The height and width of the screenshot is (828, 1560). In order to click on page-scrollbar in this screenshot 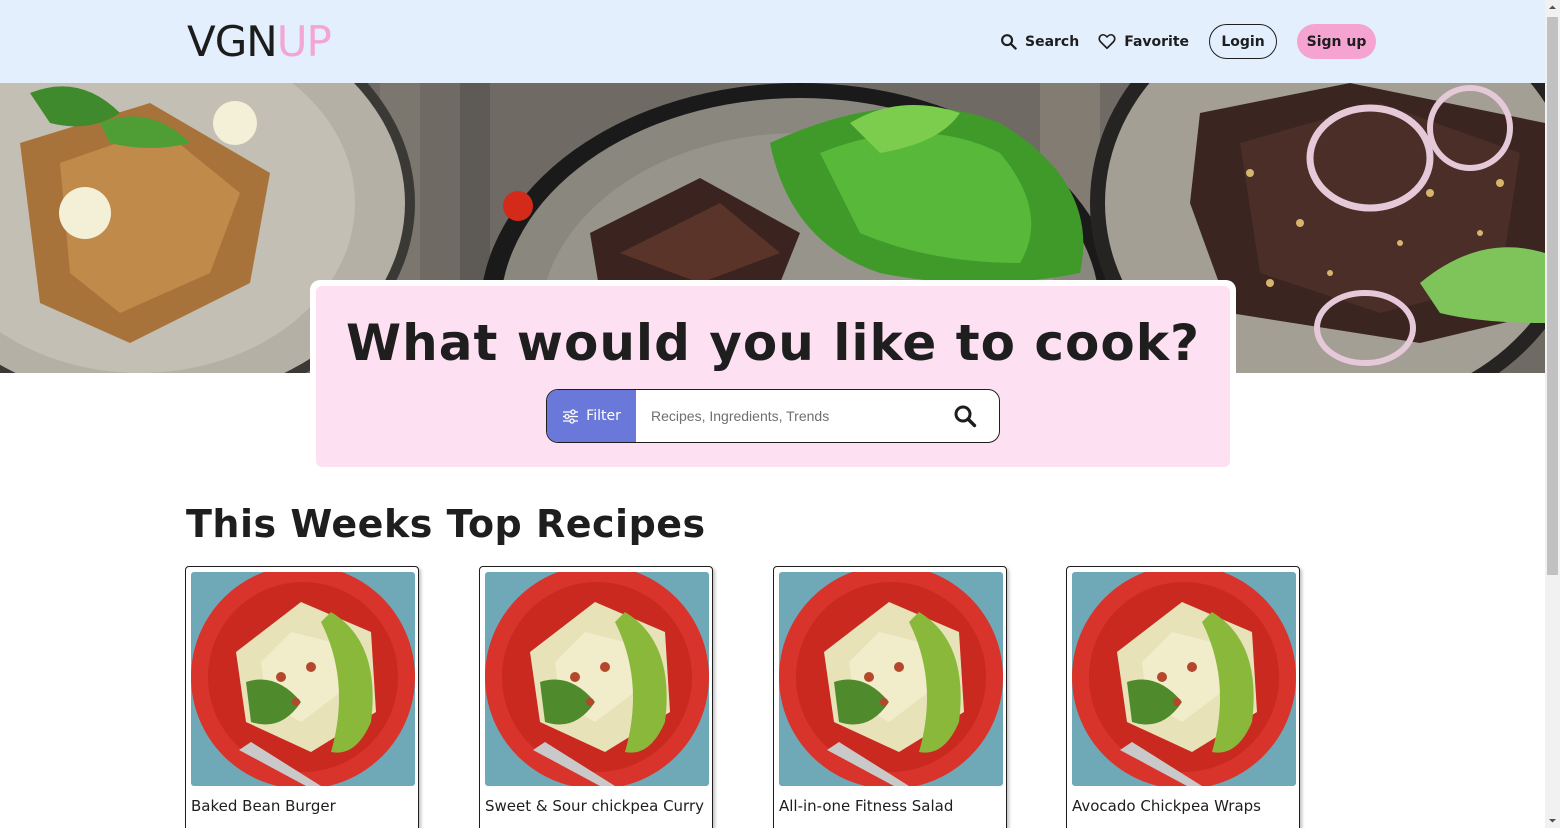, I will do `click(1552, 414)`.